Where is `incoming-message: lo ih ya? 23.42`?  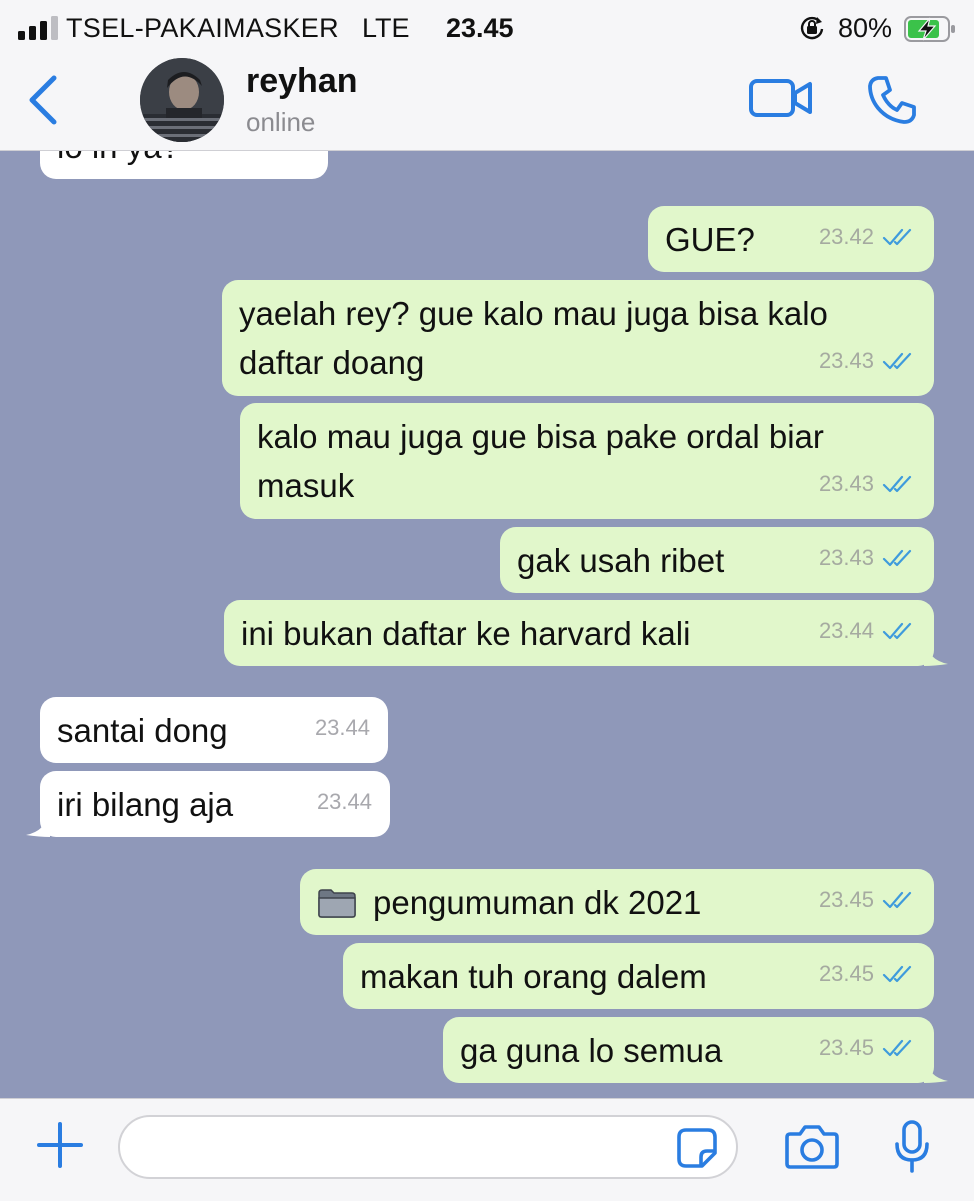
incoming-message: lo ih ya? 23.42 is located at coordinates (184, 165).